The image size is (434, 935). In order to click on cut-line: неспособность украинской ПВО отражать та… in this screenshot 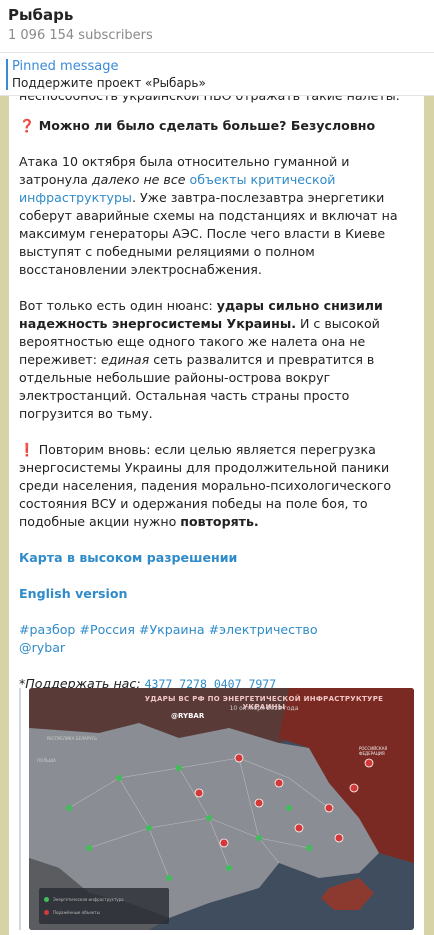, I will do `click(209, 100)`.